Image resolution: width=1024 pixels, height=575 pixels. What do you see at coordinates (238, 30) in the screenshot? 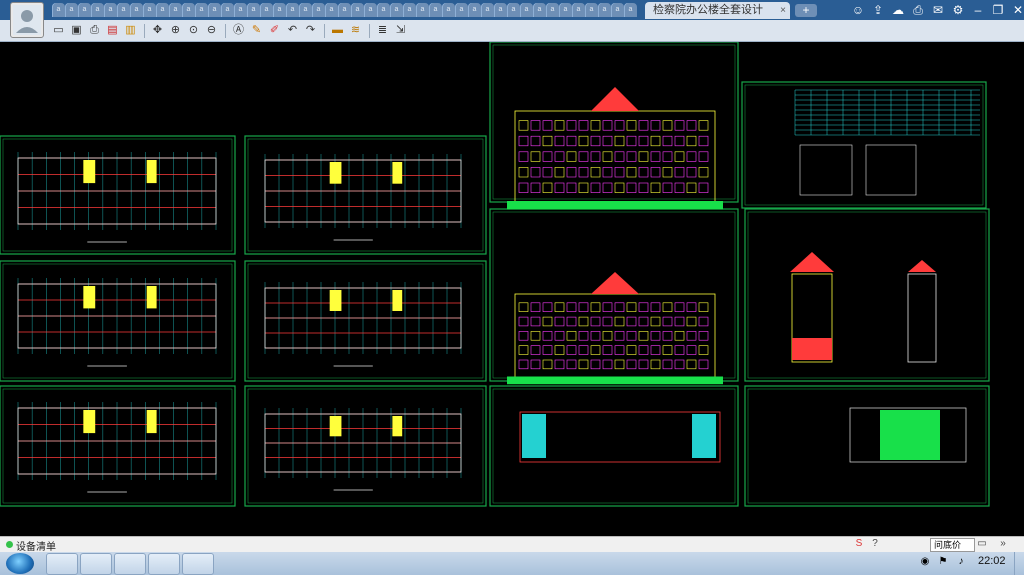
I see `text-icon: Ⓐ` at bounding box center [238, 30].